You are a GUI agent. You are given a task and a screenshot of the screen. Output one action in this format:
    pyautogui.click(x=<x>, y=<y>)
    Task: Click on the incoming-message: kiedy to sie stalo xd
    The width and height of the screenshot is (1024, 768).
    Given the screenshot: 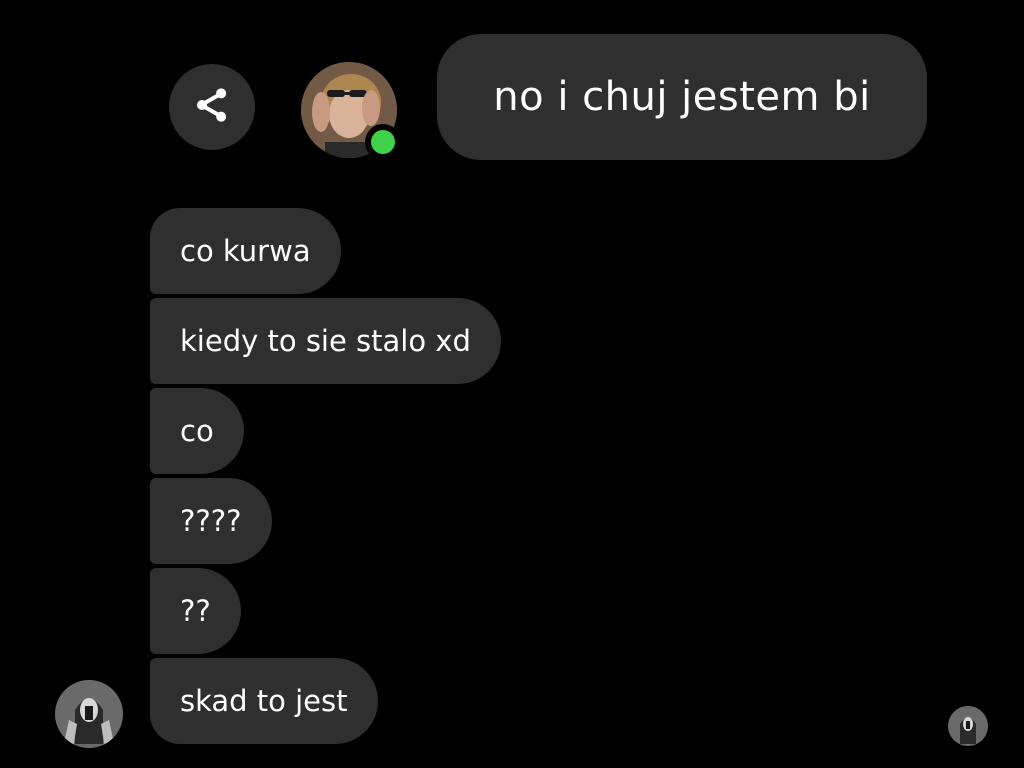 What is the action you would take?
    pyautogui.click(x=325, y=341)
    